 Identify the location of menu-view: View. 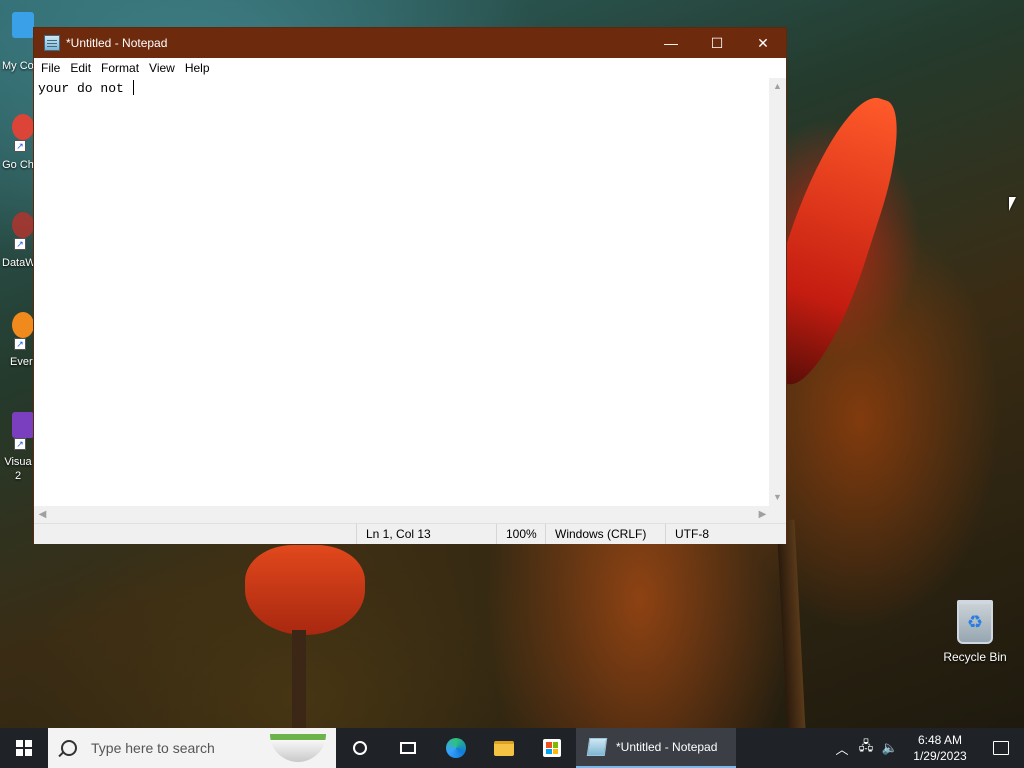
(162, 68).